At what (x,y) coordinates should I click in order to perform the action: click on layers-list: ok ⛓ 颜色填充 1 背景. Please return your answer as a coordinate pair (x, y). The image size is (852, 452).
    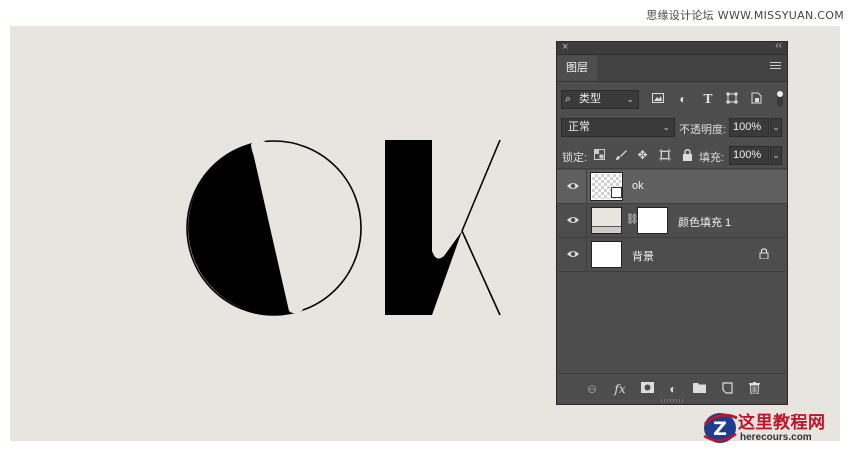
    Looking at the image, I should click on (672, 221).